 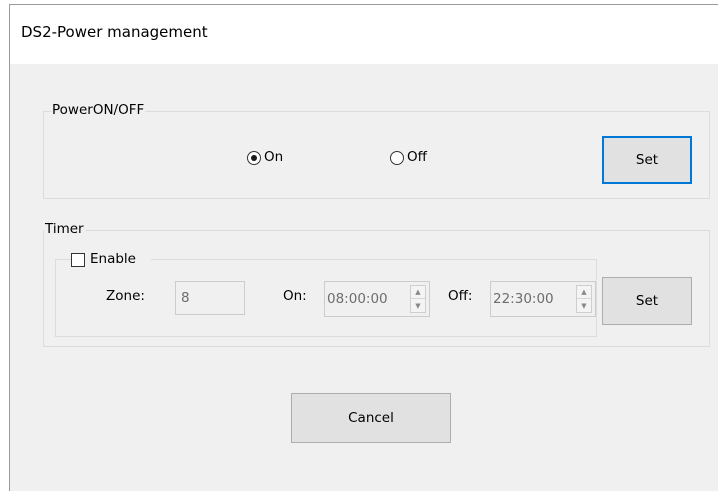 I want to click on on-time-spinner: 08:00:00 ▲ ▼, so click(x=377, y=299).